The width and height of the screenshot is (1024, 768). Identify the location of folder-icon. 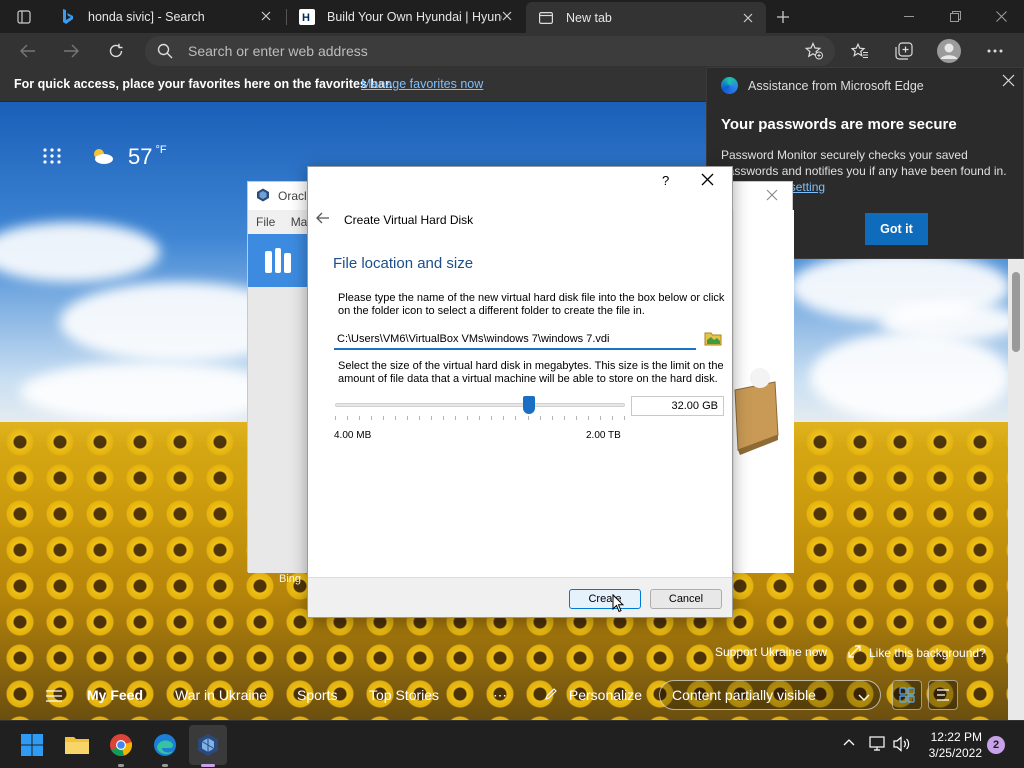
(713, 338).